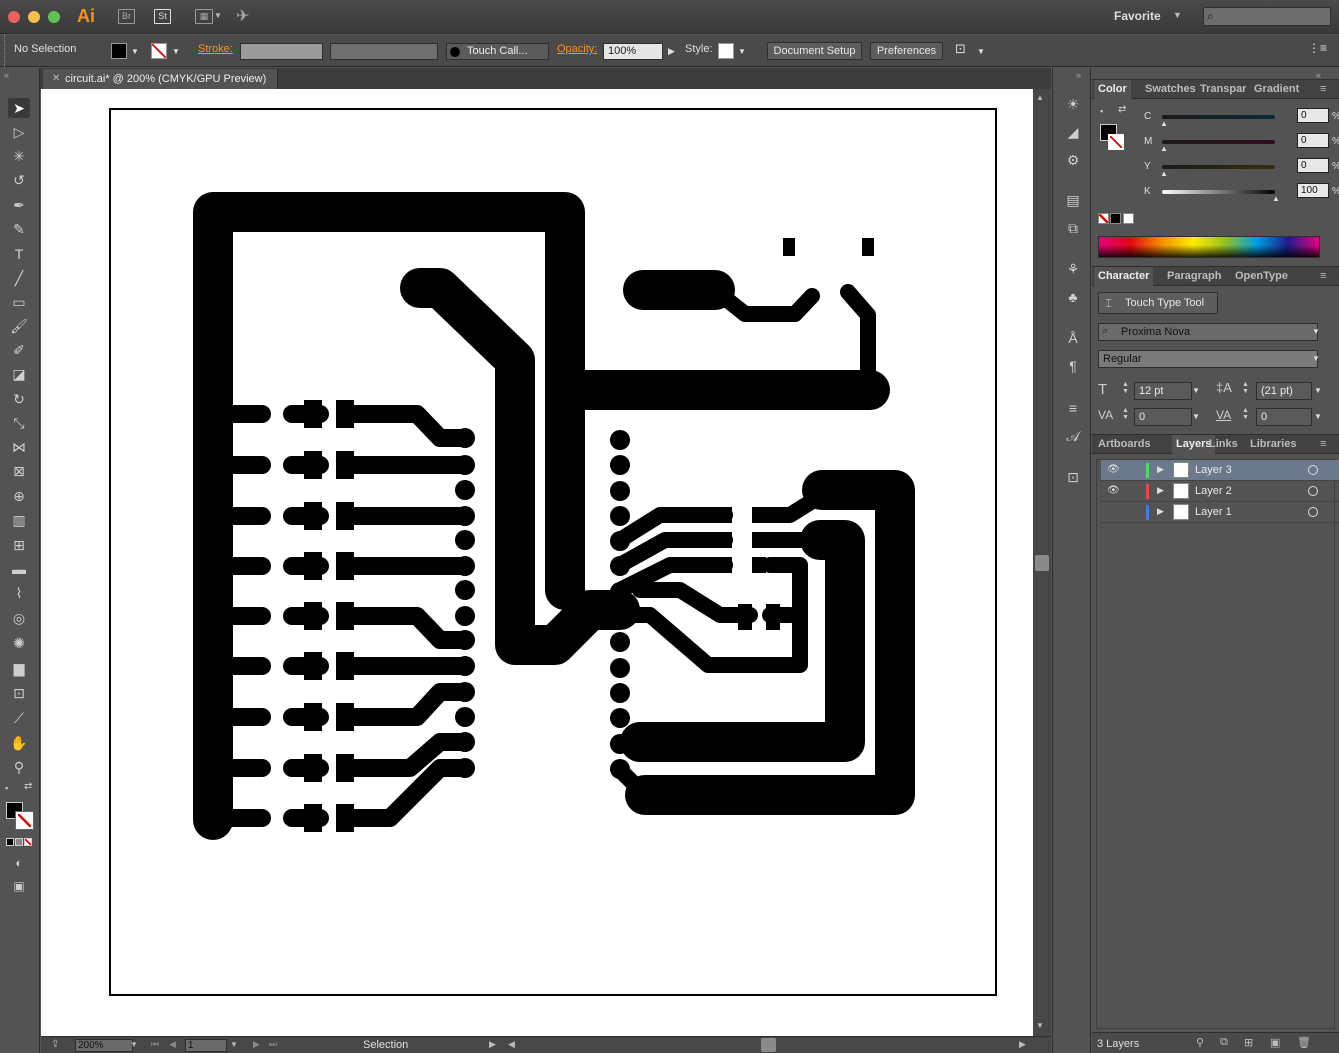 Image resolution: width=1339 pixels, height=1053 pixels. I want to click on last-artboard-icon: ⏭, so click(273, 1044).